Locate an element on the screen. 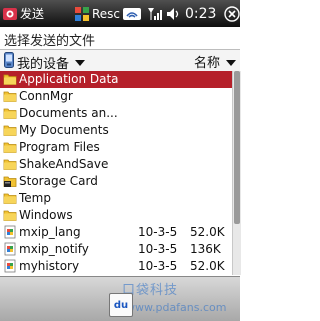 This screenshot has width=320, height=321. file-name: Windows is located at coordinates (46, 215).